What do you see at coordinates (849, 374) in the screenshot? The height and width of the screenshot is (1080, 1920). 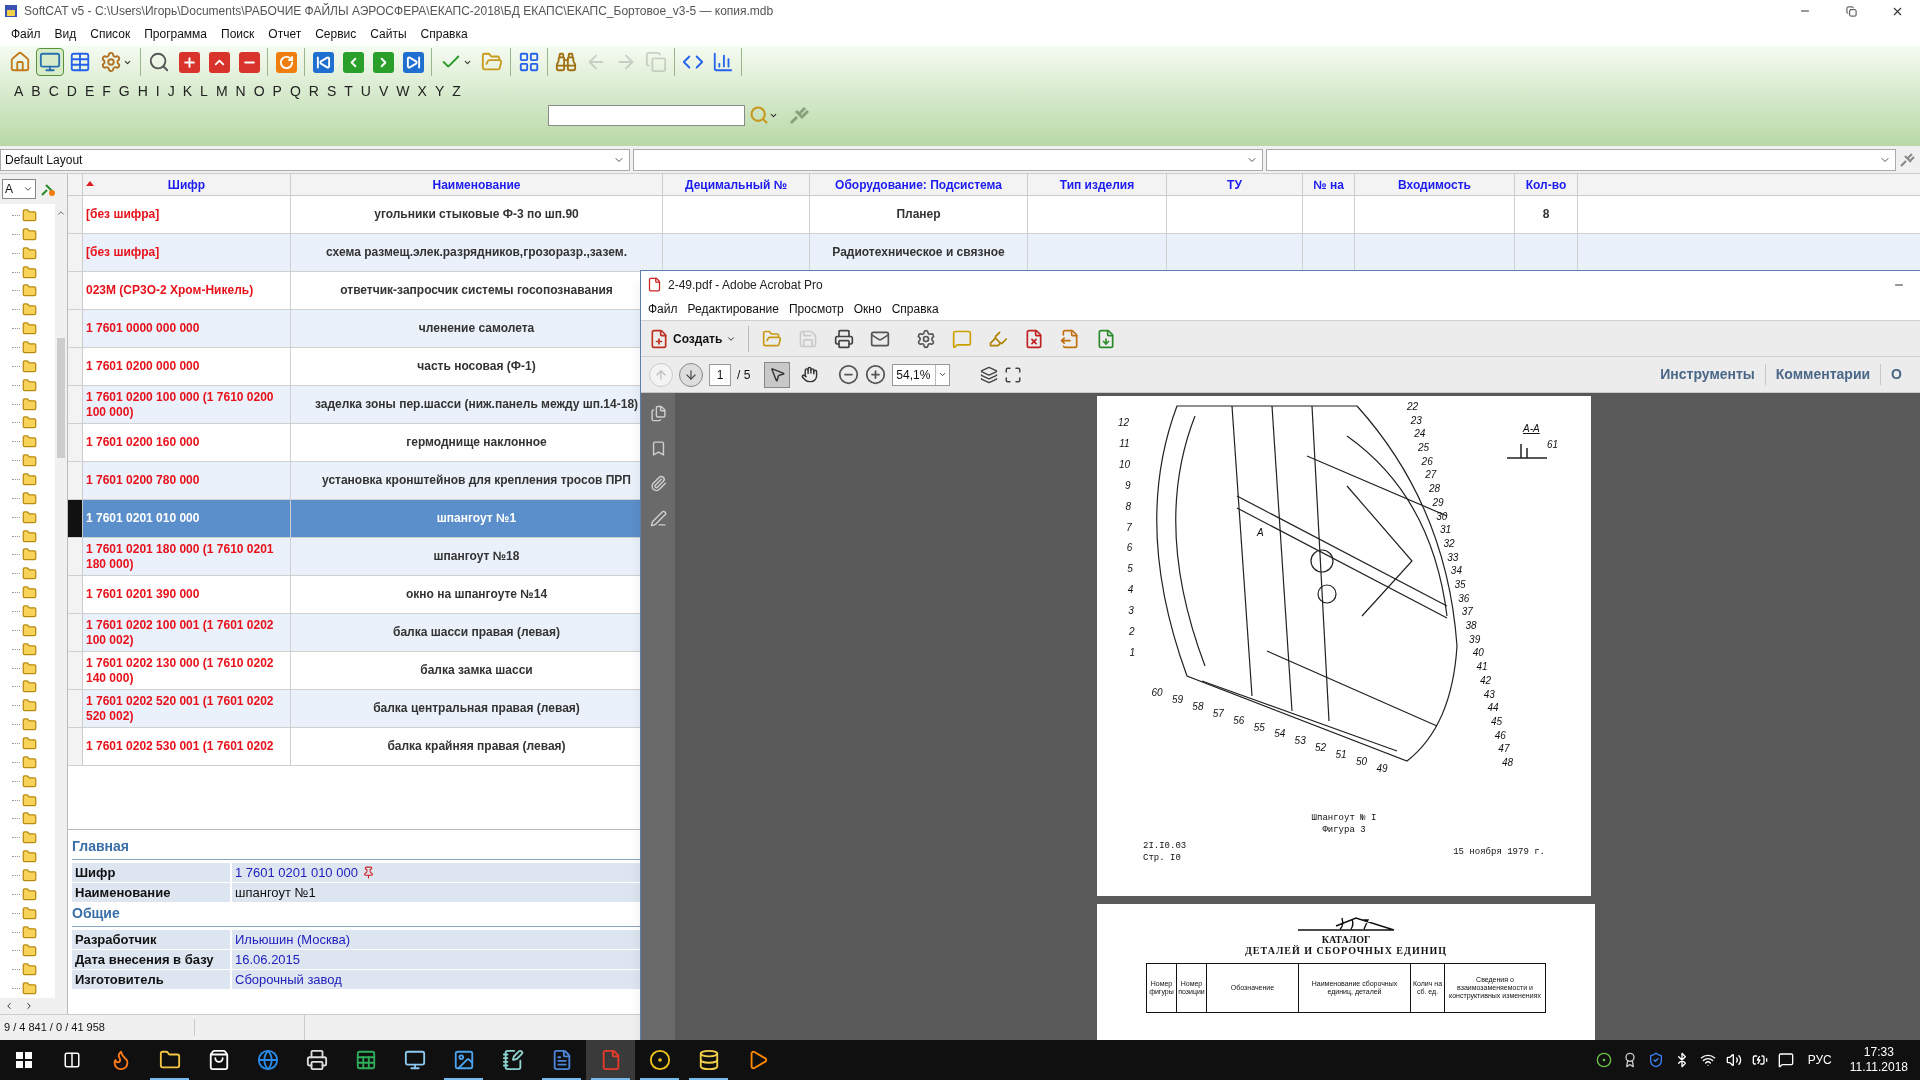 I see `zoom-out-button` at bounding box center [849, 374].